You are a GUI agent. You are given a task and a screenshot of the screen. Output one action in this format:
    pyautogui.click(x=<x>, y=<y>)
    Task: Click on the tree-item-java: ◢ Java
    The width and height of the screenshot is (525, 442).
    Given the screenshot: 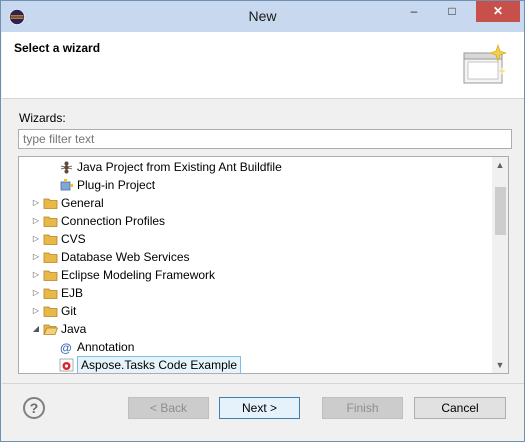 What is the action you would take?
    pyautogui.click(x=254, y=329)
    